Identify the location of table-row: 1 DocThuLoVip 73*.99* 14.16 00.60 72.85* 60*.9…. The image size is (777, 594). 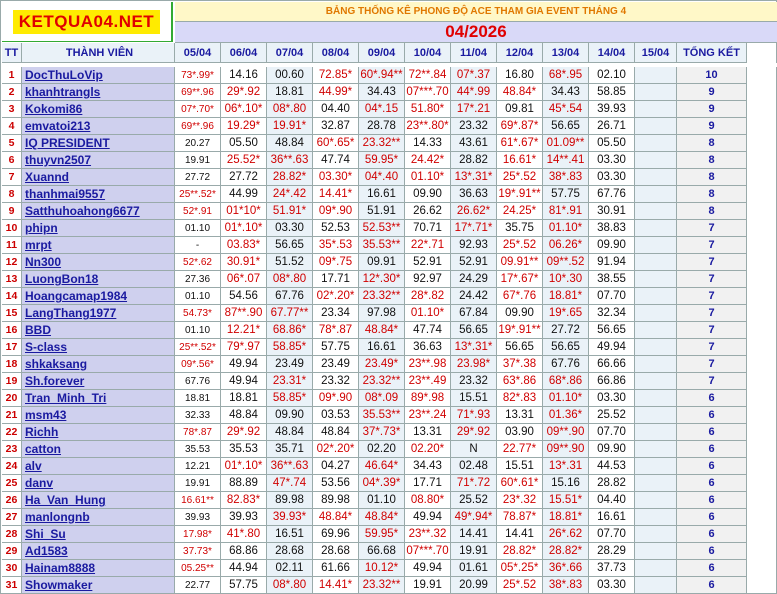
(374, 75).